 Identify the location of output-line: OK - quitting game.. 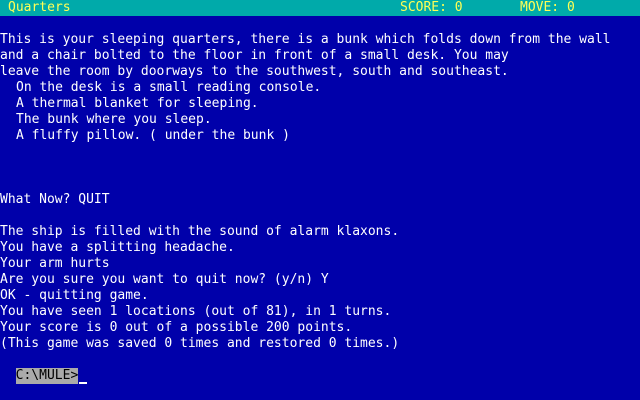
(74, 295).